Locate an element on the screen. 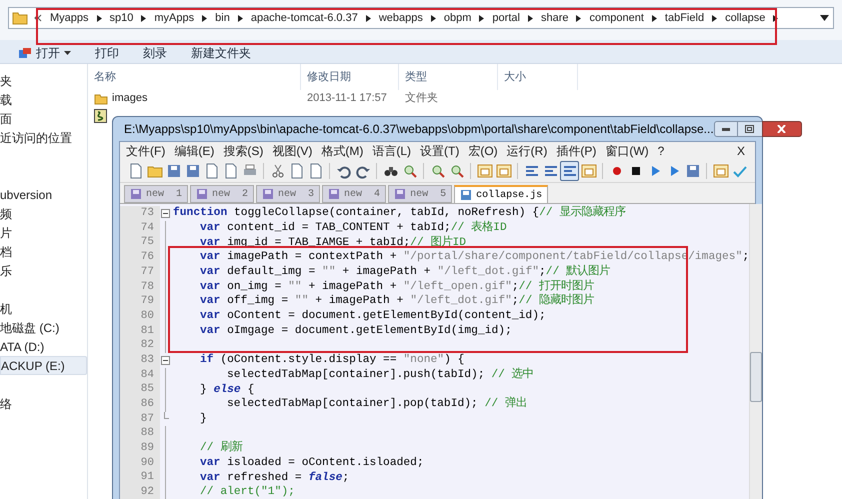  code-line: var on_img = "" + imagePath + "/left_open.gif";// 打开时图片 is located at coordinates (396, 286).